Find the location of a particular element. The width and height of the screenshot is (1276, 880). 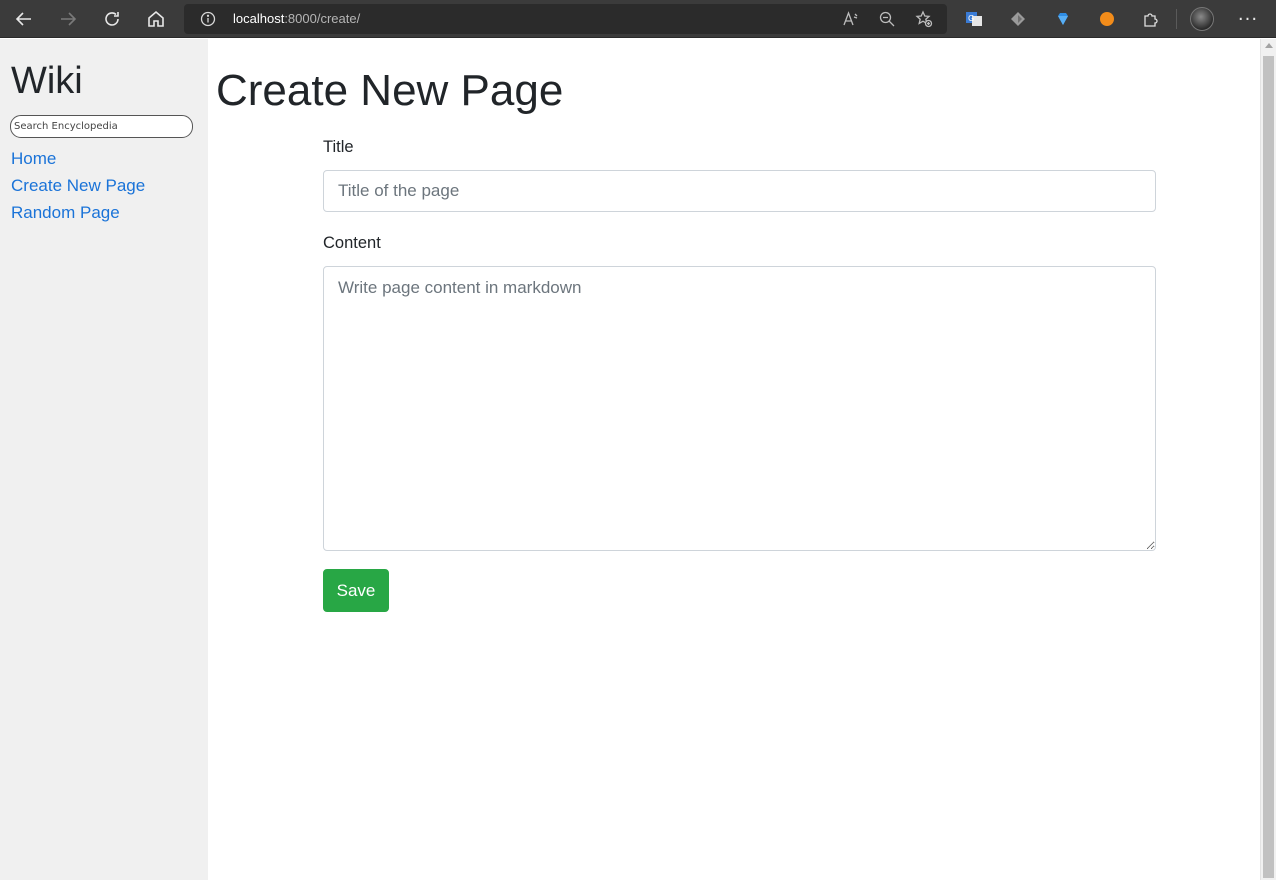

address-bar: localhost:8000/create/ is located at coordinates (565, 19).